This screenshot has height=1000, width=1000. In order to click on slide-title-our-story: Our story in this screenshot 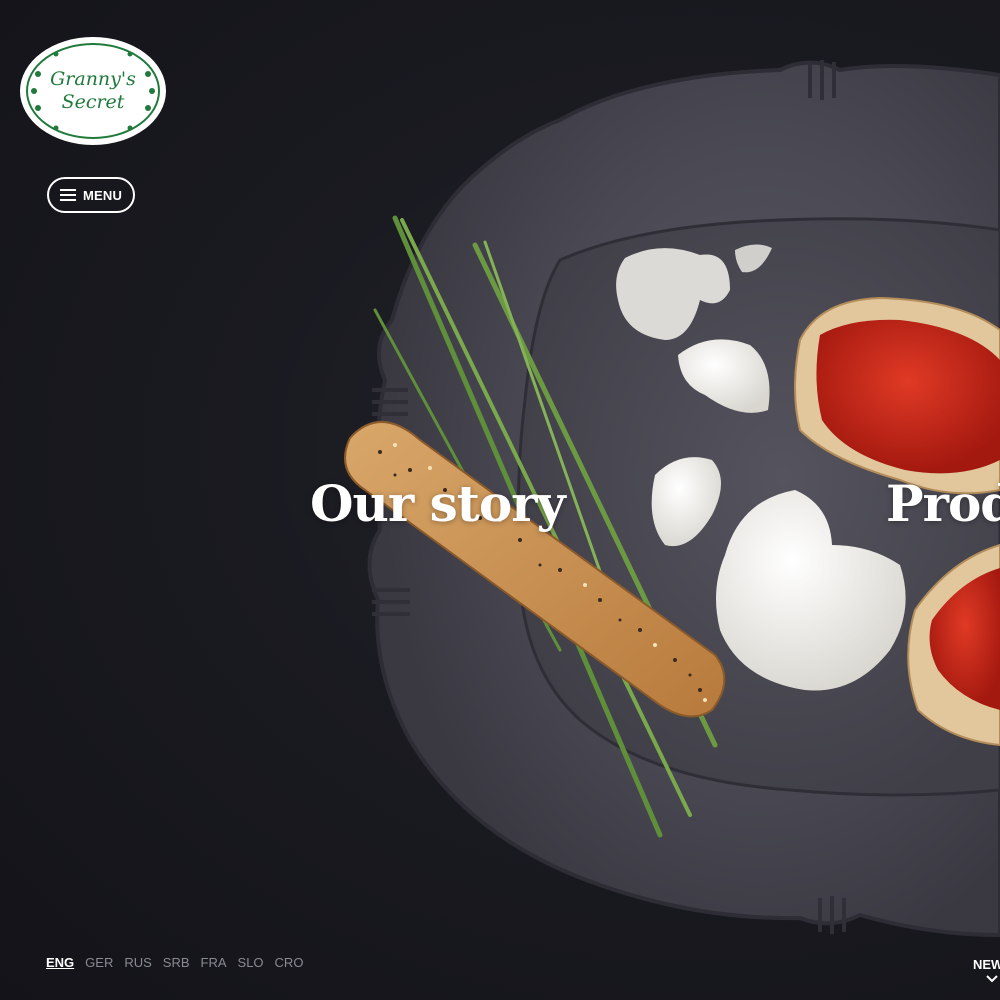, I will do `click(438, 503)`.